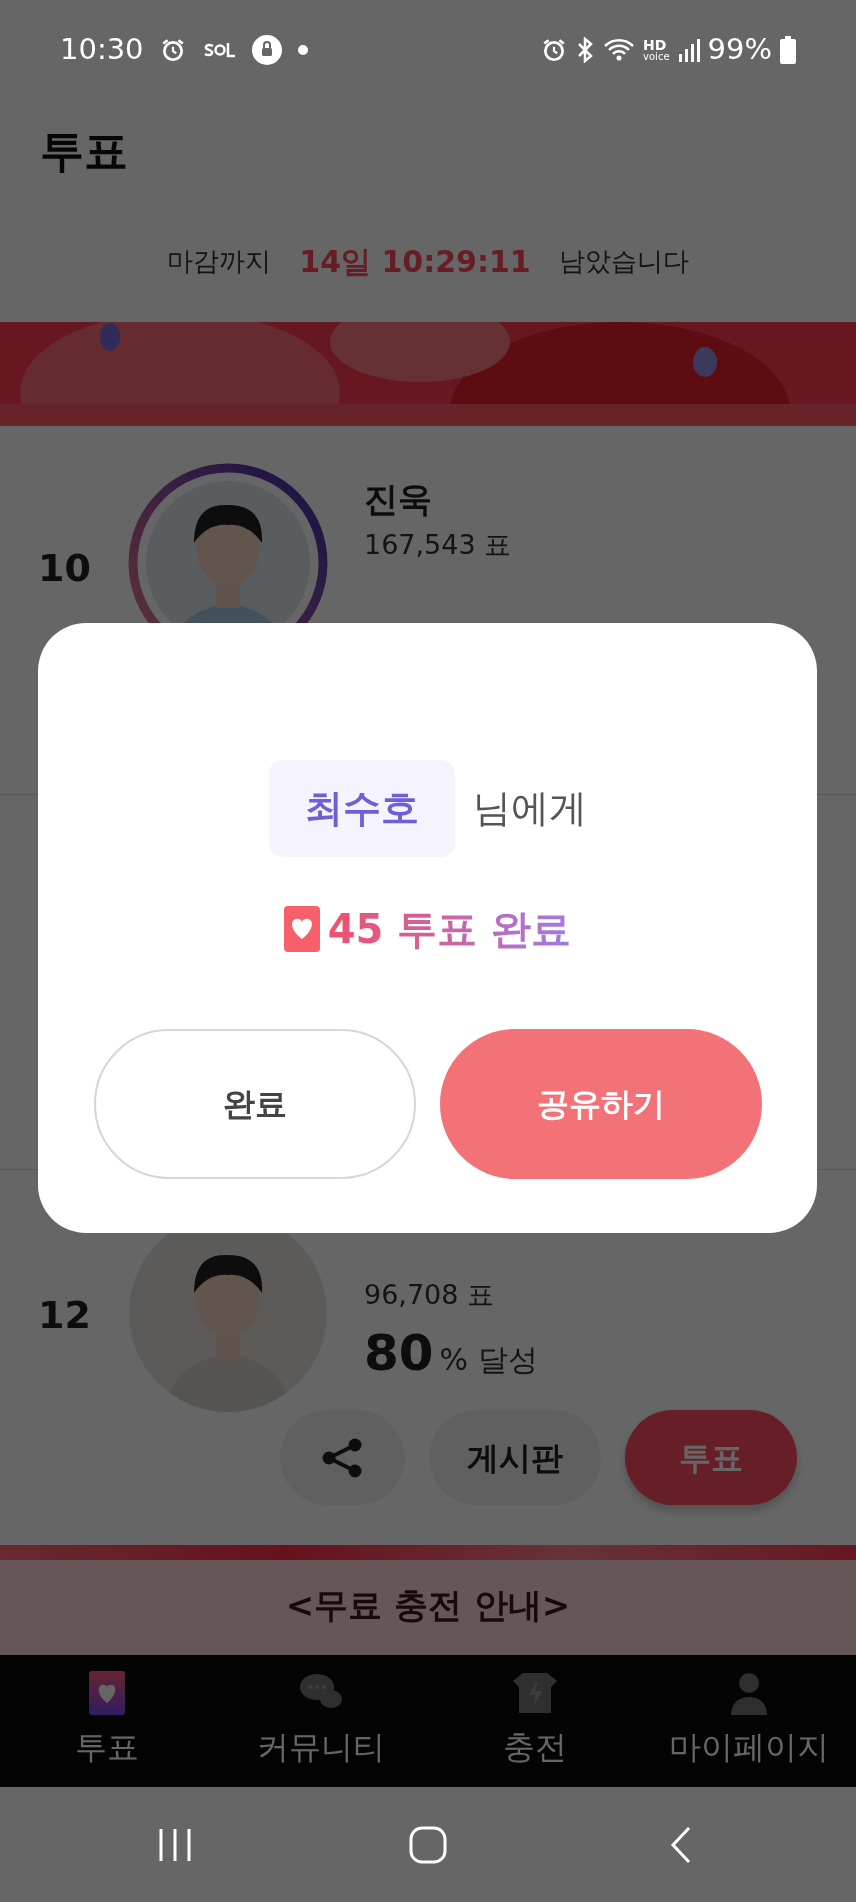 Image resolution: width=856 pixels, height=1902 pixels. Describe the element at coordinates (438, 545) in the screenshot. I see `vote-count: 167,543 표` at that location.